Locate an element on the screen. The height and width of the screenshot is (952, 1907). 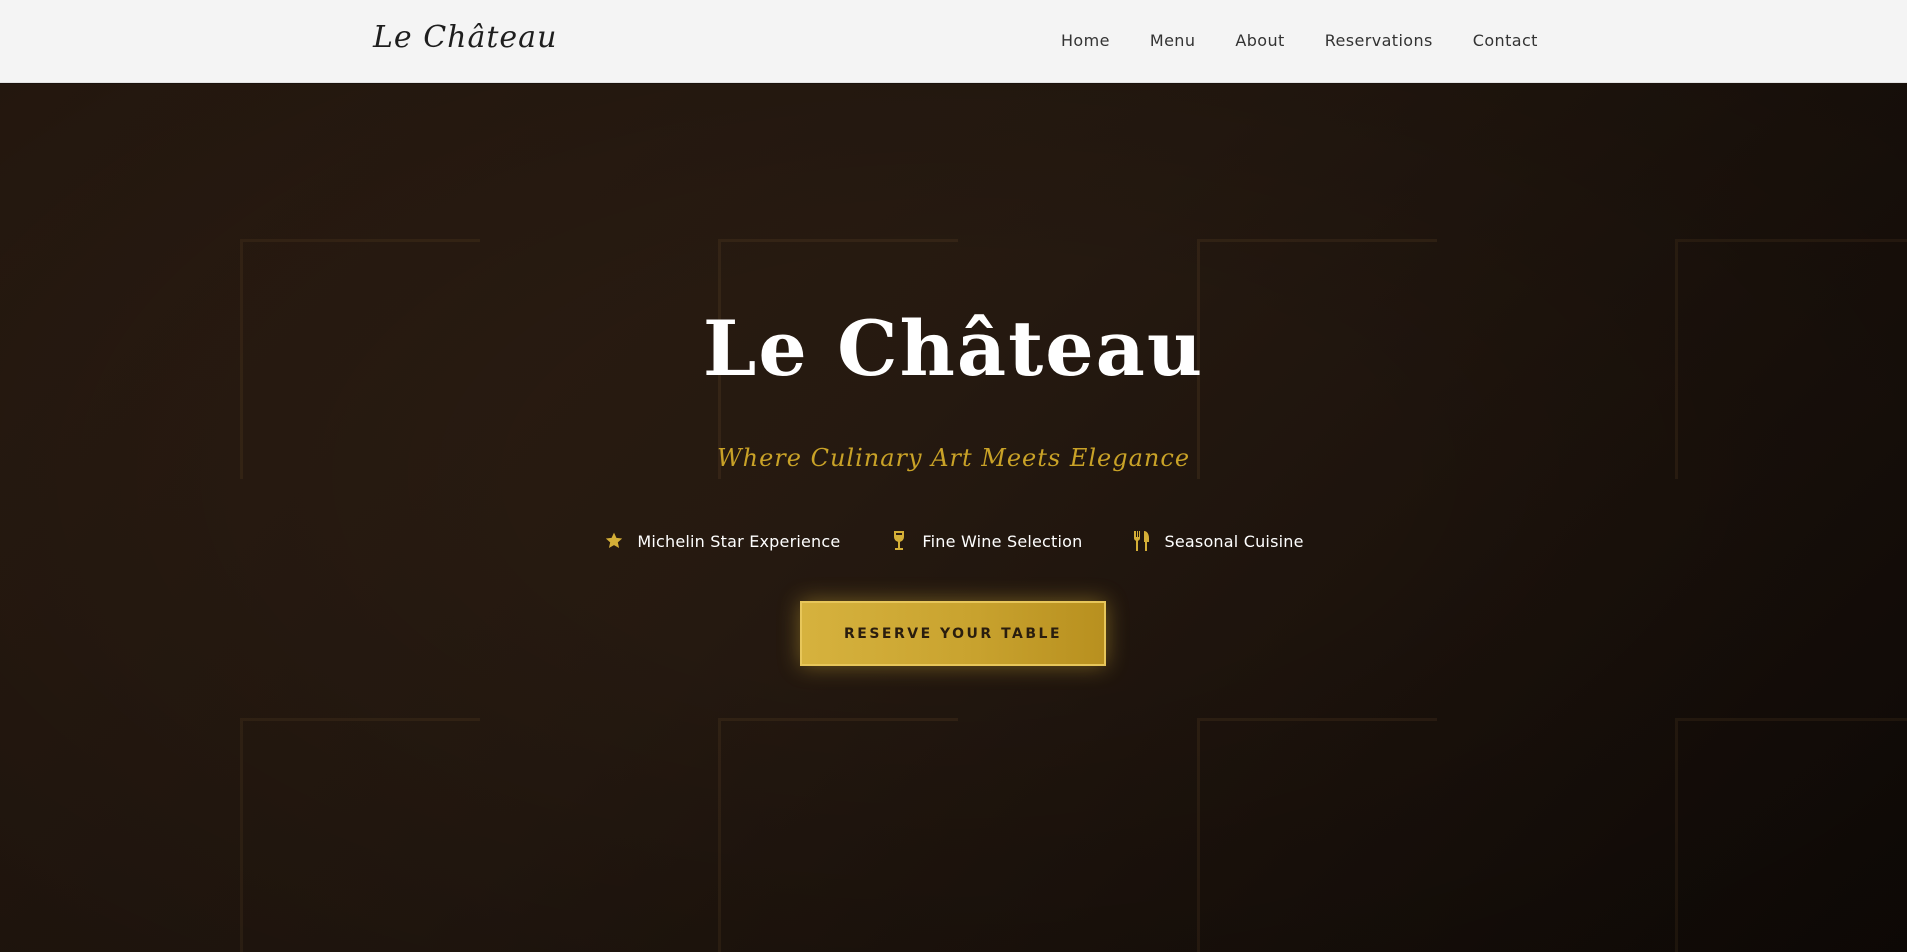
feature-label: Michelin Star Experience is located at coordinates (739, 541).